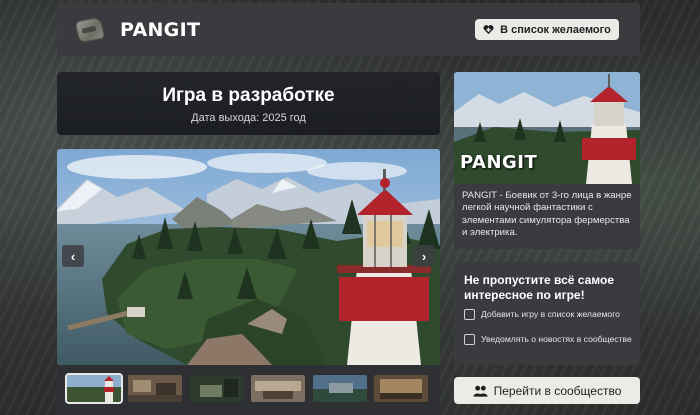  I want to click on news-checkbox, so click(469, 339).